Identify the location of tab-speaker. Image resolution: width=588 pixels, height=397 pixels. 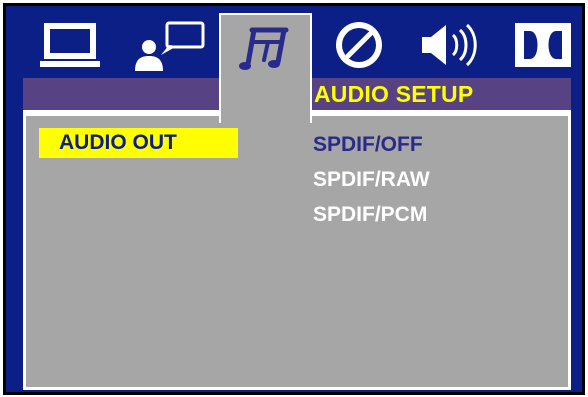
(451, 45).